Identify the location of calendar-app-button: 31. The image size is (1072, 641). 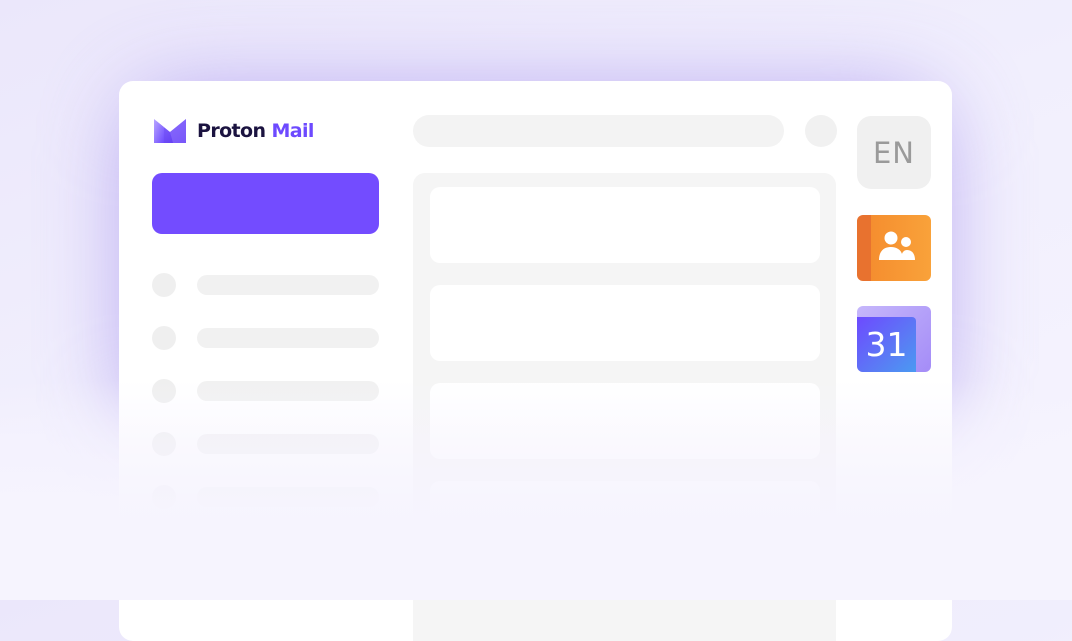
(894, 339).